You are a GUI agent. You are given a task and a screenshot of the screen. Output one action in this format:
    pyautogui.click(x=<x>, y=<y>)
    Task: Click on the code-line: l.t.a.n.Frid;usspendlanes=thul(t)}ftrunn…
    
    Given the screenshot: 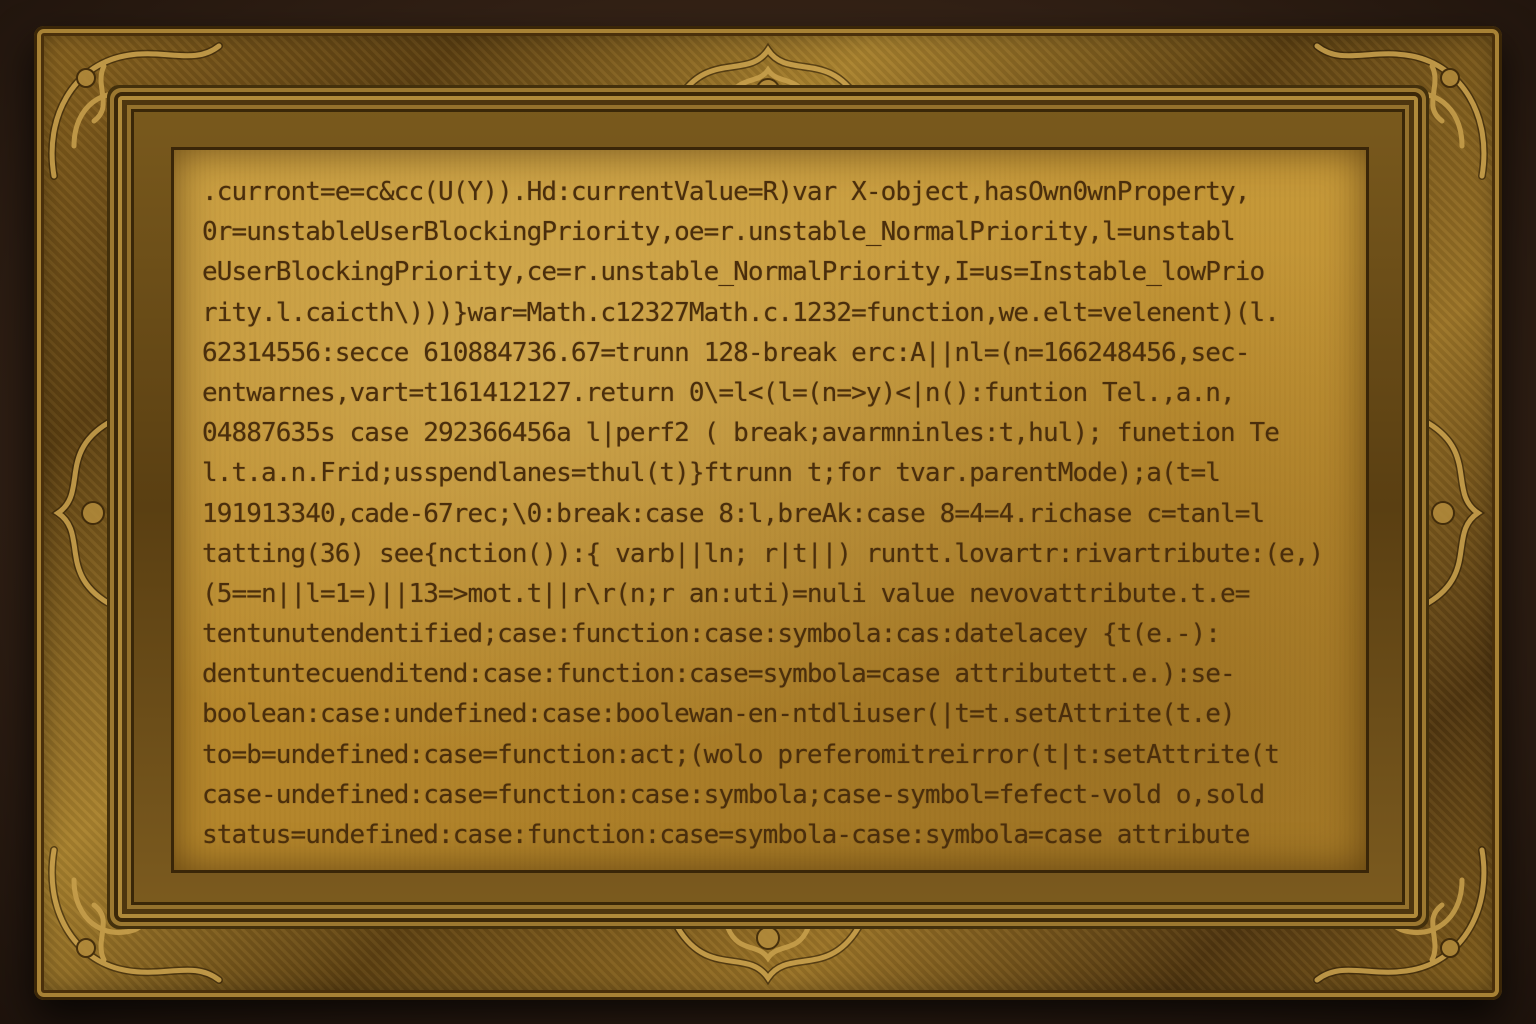 What is the action you would take?
    pyautogui.click(x=711, y=473)
    